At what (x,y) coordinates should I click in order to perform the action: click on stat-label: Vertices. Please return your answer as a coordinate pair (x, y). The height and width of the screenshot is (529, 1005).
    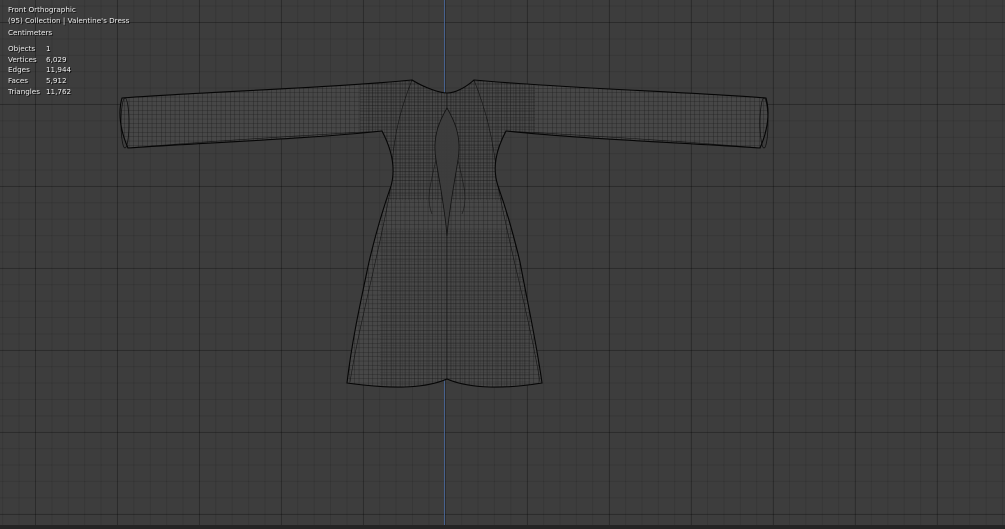
    Looking at the image, I should click on (22, 59).